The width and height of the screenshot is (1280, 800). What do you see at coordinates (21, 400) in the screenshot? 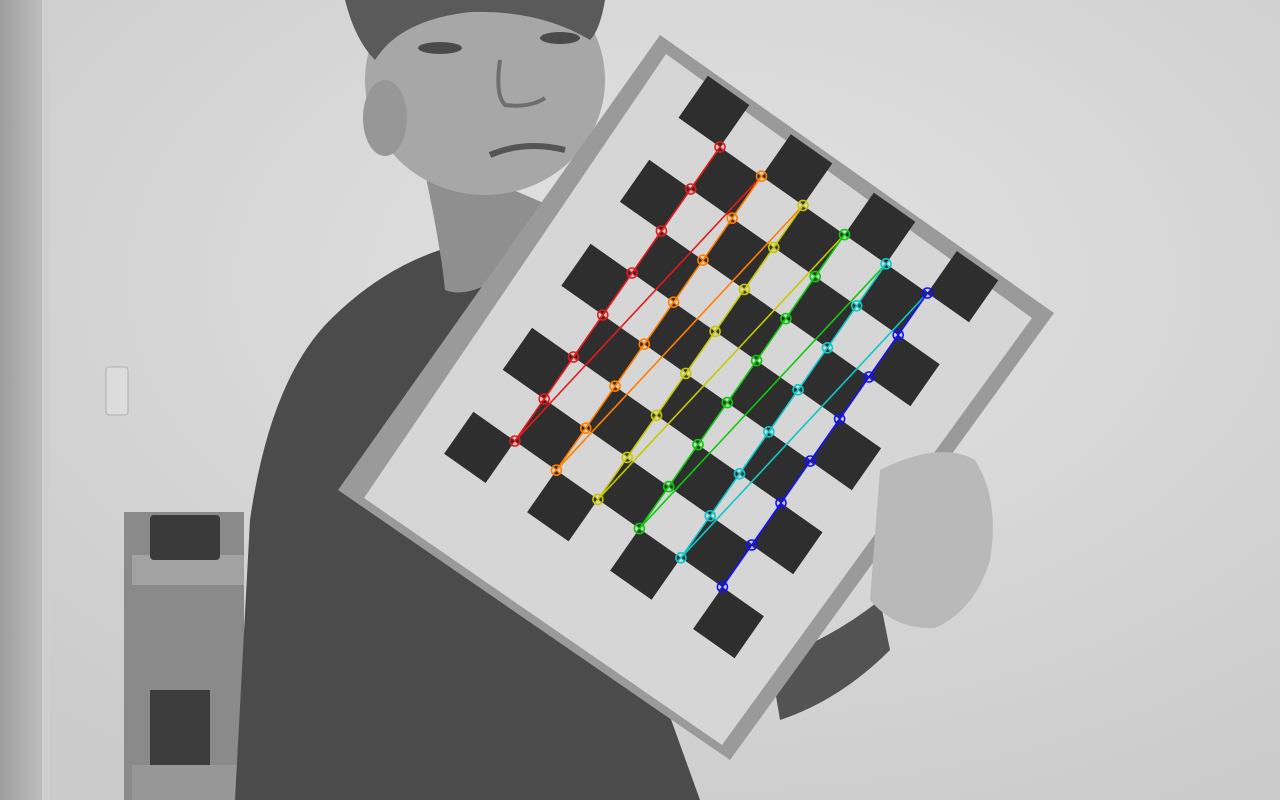
I see `door-frame` at bounding box center [21, 400].